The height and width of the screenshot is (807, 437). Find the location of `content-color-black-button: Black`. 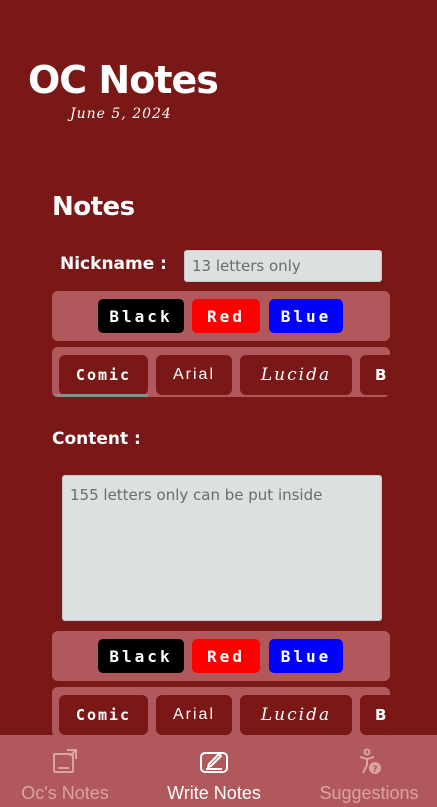

content-color-black-button: Black is located at coordinates (141, 656).